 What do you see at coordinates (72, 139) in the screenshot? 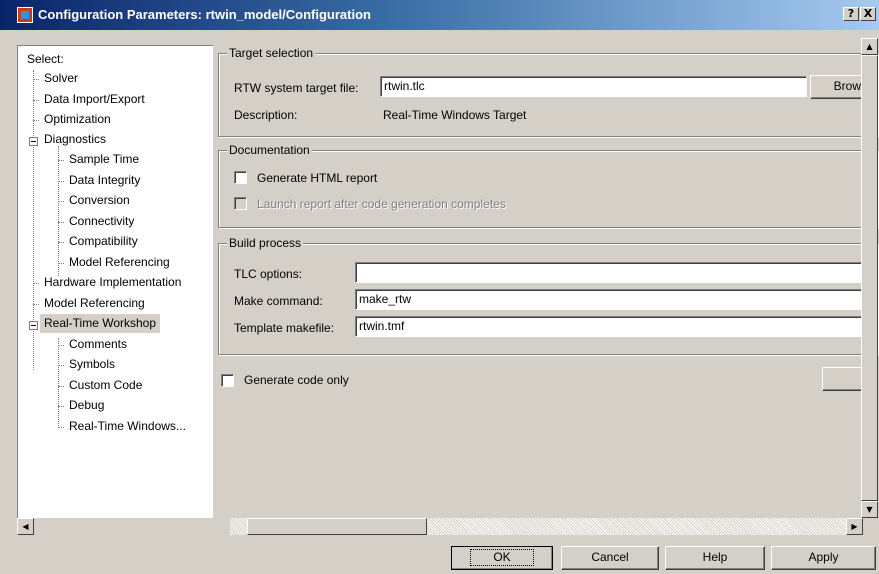
I see `tree-item-diagnostics: Diagnostics` at bounding box center [72, 139].